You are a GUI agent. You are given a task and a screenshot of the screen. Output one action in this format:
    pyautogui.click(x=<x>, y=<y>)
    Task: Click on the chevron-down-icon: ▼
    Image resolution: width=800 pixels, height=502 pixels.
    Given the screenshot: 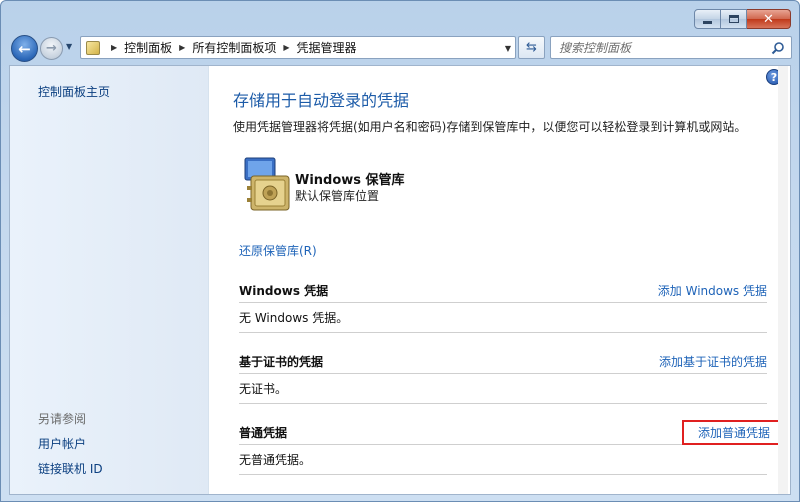 What is the action you would take?
    pyautogui.click(x=69, y=46)
    